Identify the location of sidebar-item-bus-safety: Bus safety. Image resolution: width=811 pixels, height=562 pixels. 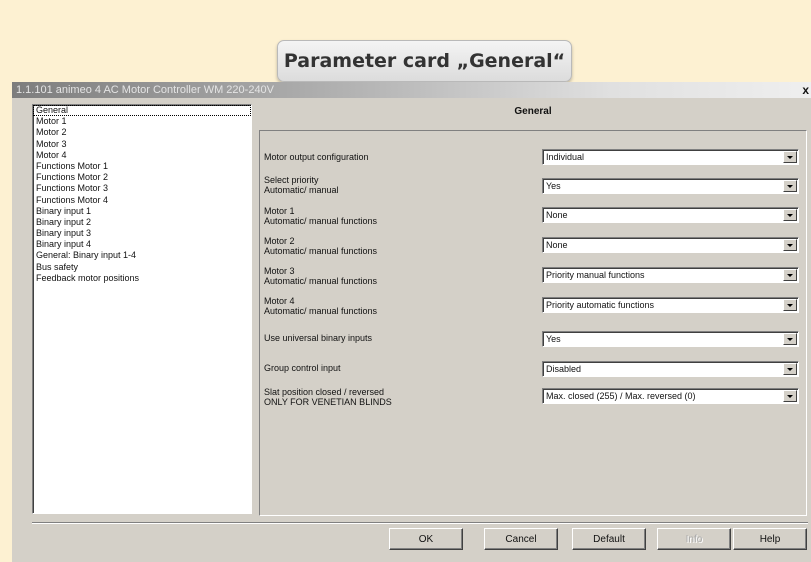
(142, 267).